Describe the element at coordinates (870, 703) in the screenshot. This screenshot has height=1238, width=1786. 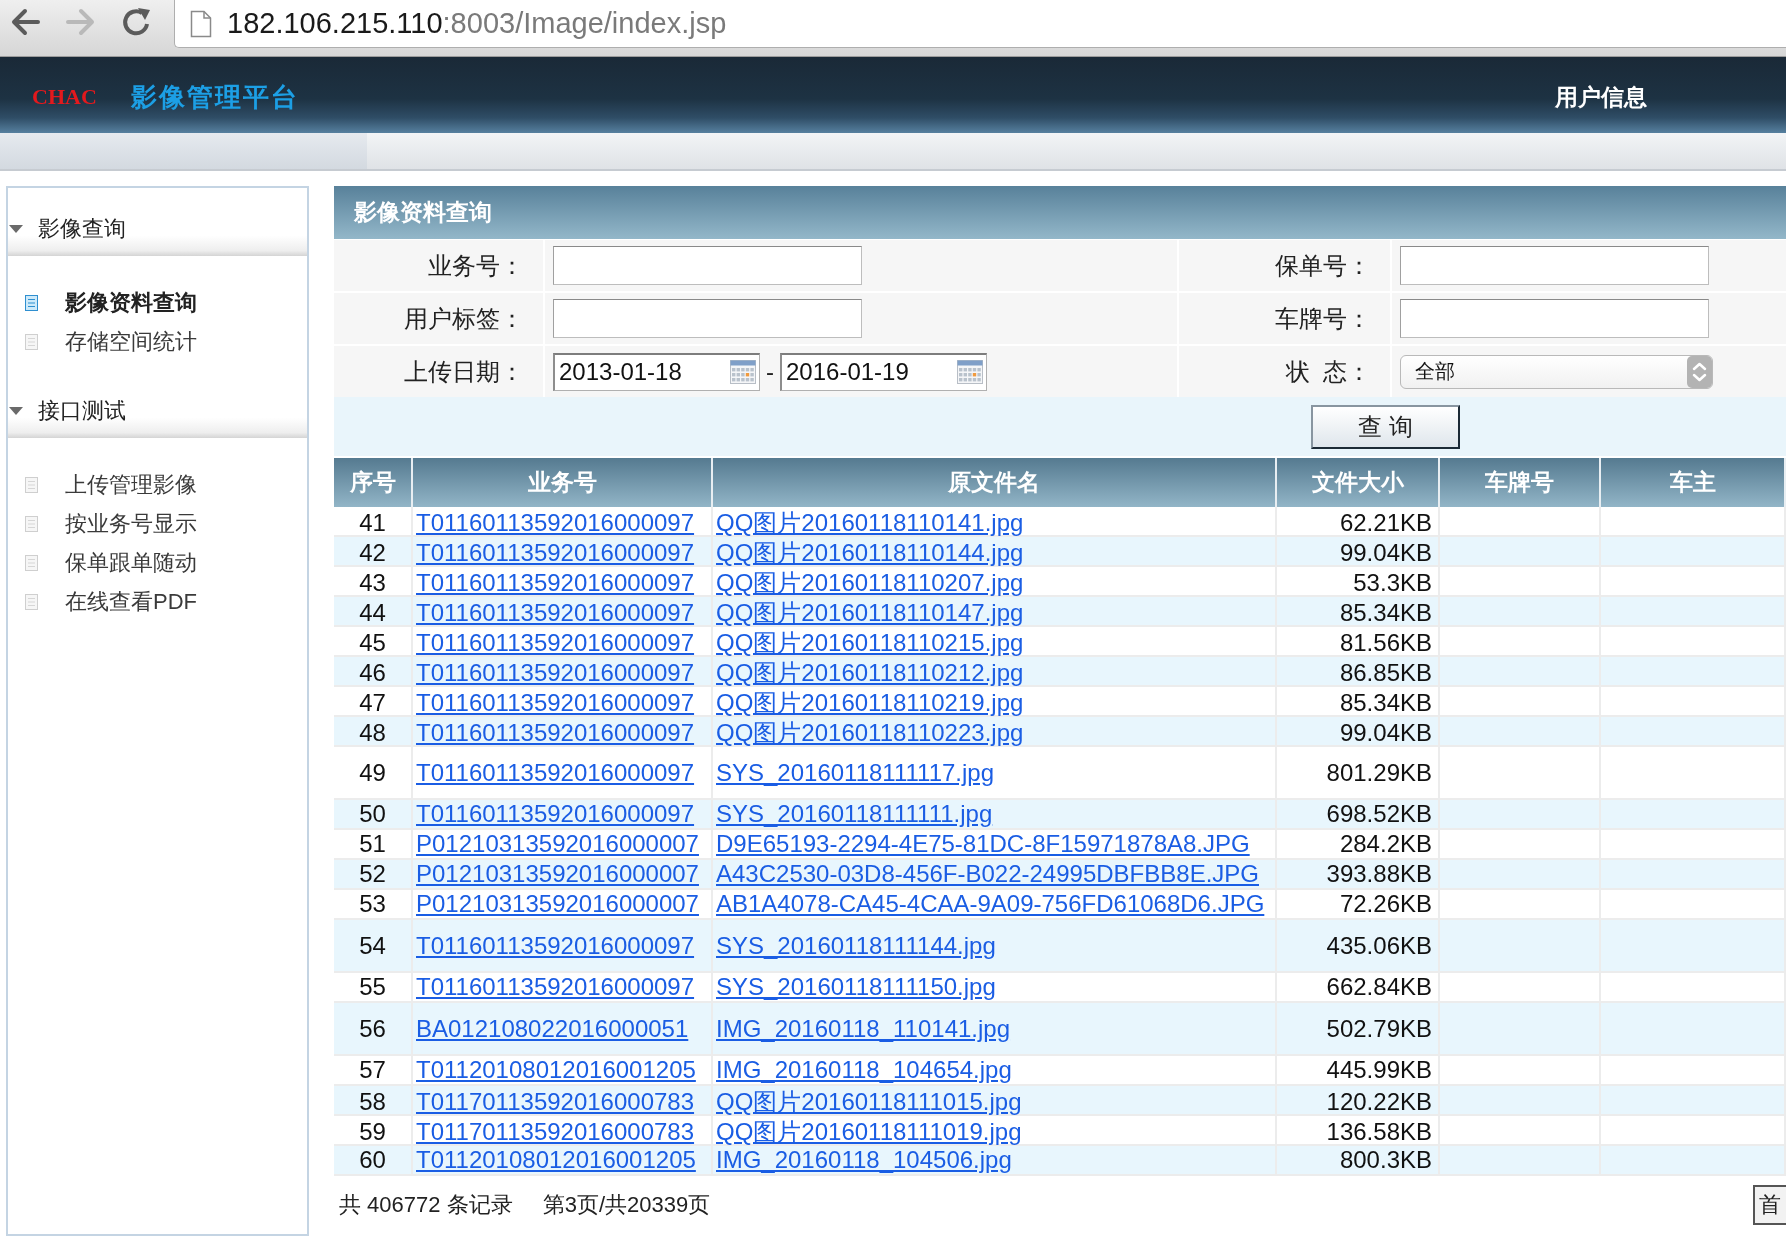
I see `file-name-link: QQ图片20160118110219.jpg` at that location.